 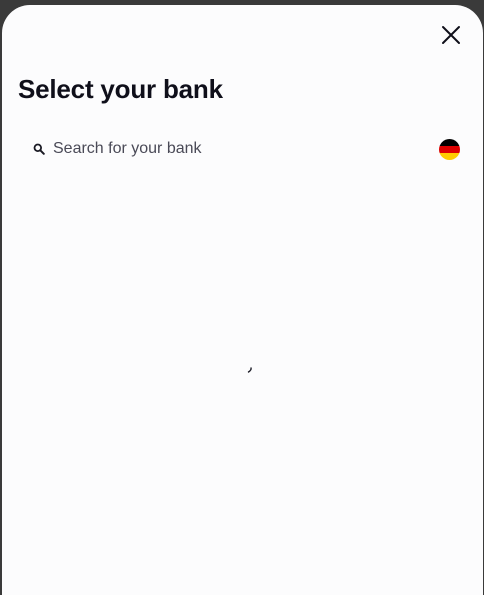 I want to click on germany-flag-icon, so click(x=449, y=149).